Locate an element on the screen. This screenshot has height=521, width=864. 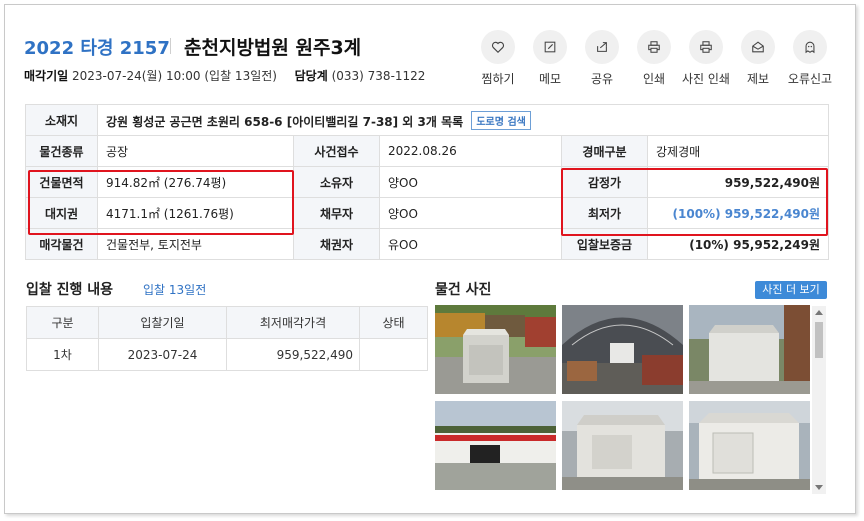
creditor-label: 채권자 is located at coordinates (336, 244).